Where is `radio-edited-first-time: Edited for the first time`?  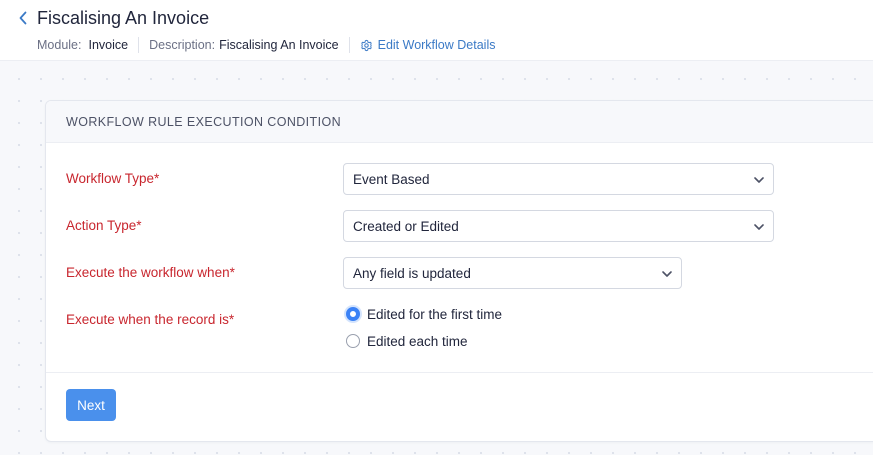 radio-edited-first-time: Edited for the first time is located at coordinates (424, 314).